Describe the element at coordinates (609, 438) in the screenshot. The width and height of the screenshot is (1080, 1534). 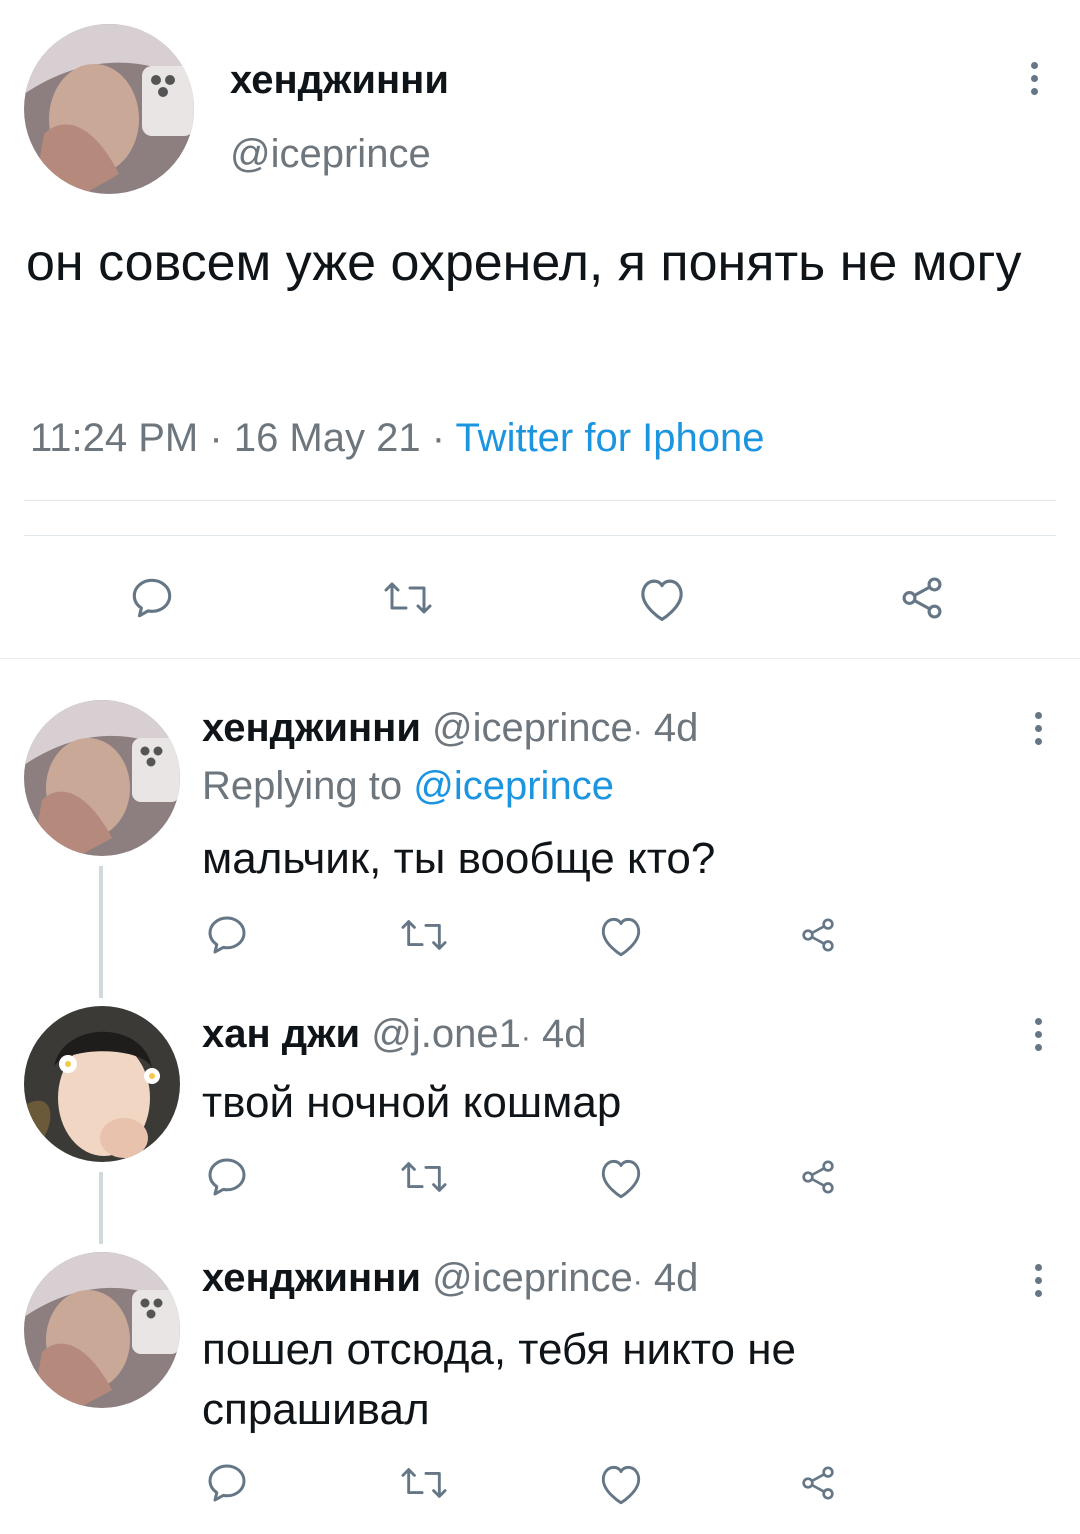
I see `tweet-source-link: Twitter for Iphone` at that location.